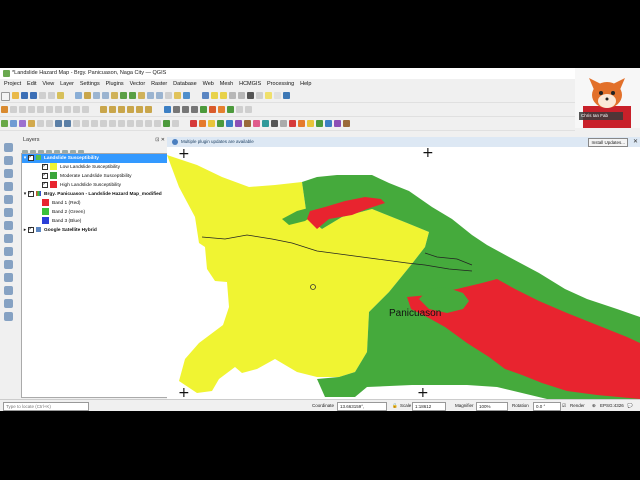  Describe the element at coordinates (166, 123) in the screenshot. I see `osm-icon` at that location.